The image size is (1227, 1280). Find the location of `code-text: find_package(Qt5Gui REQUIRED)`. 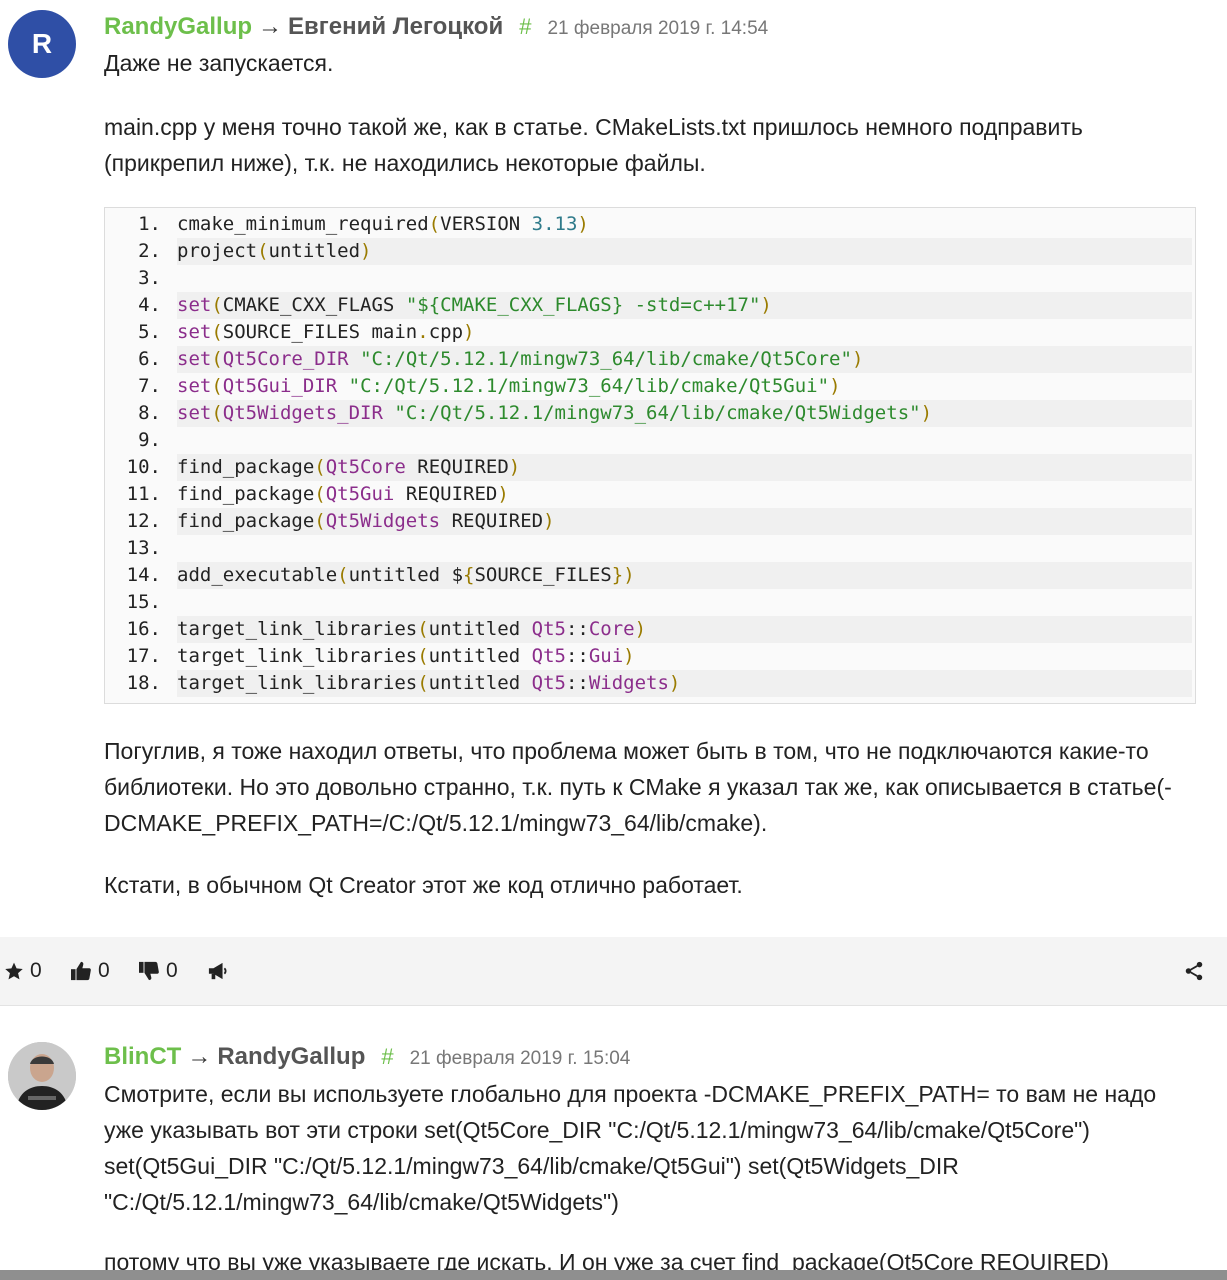

code-text: find_package(Qt5Gui REQUIRED) is located at coordinates (343, 494).